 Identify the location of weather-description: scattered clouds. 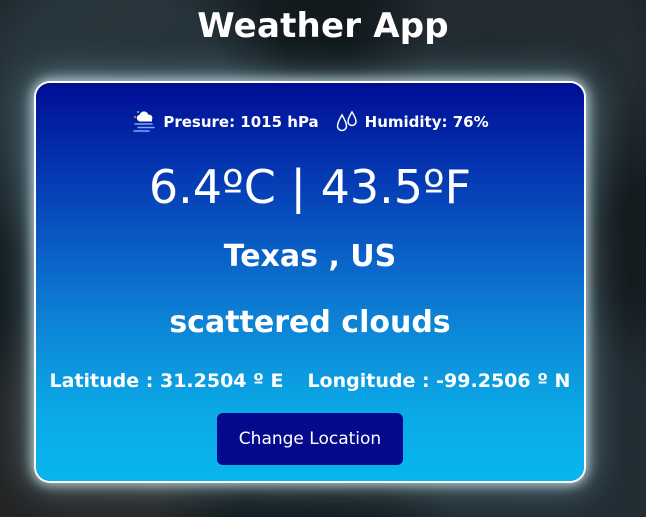
(310, 322).